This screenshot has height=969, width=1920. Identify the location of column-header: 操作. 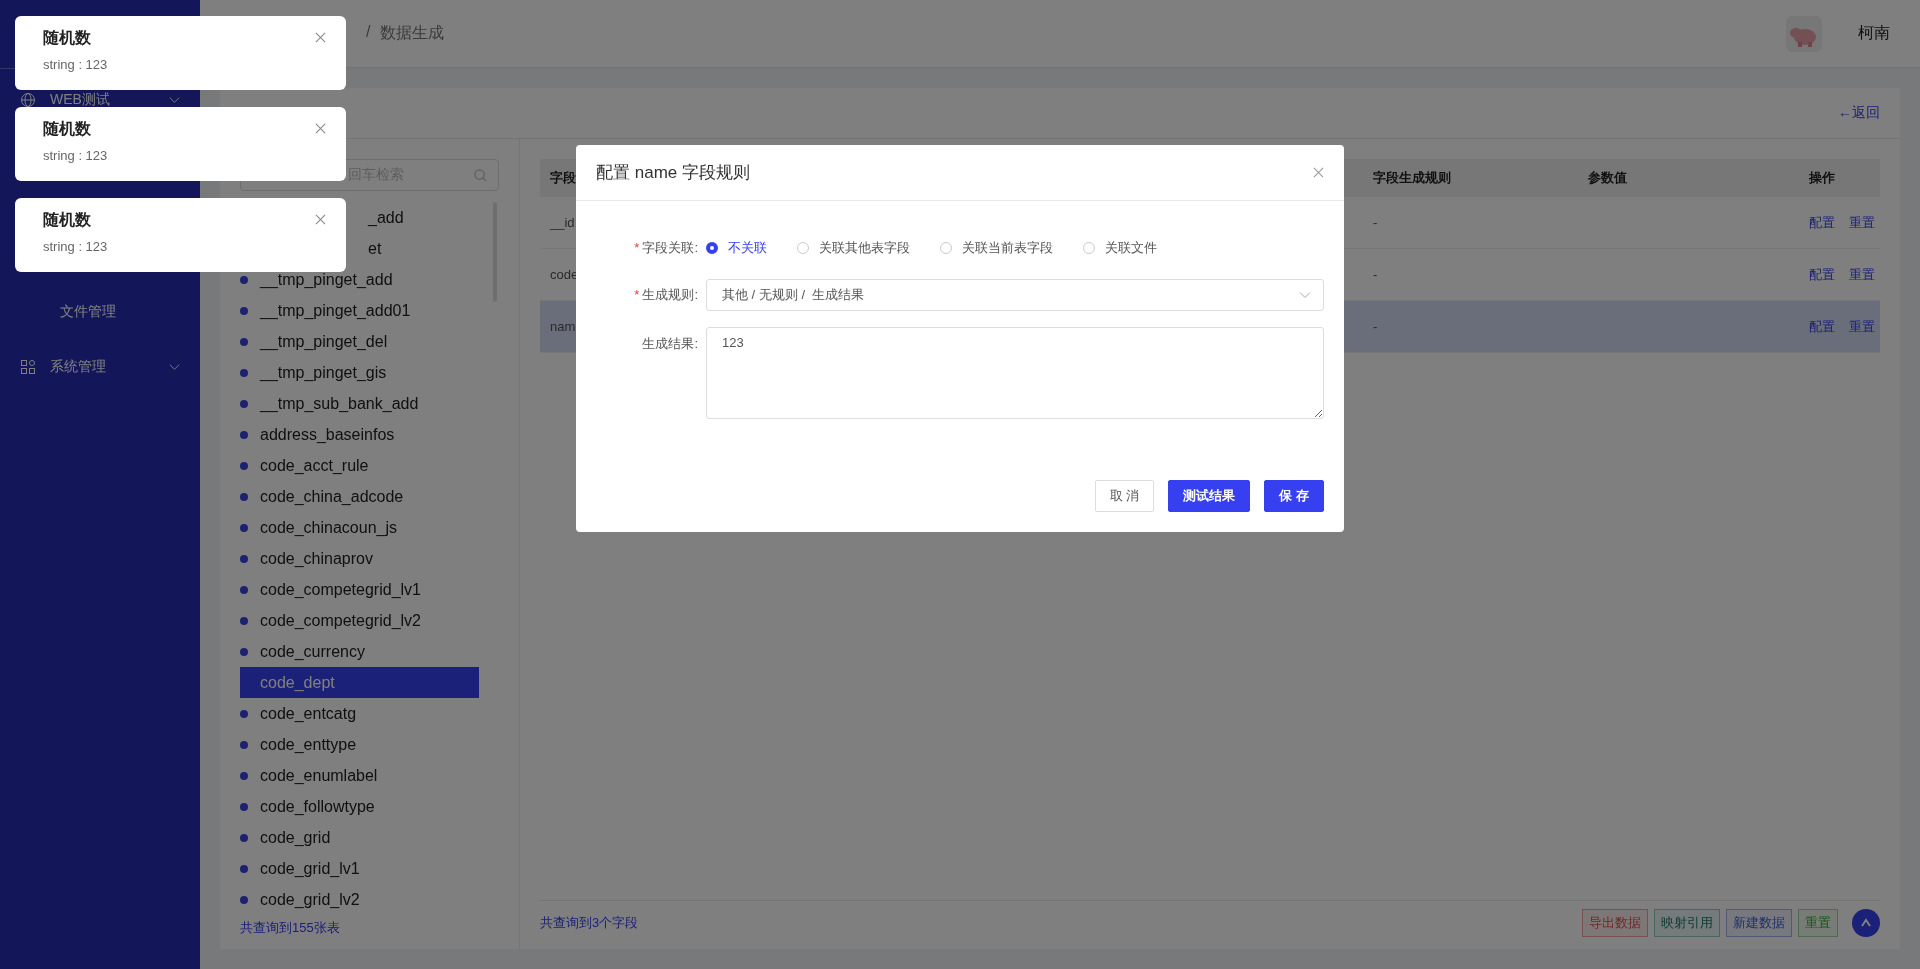
(1822, 177).